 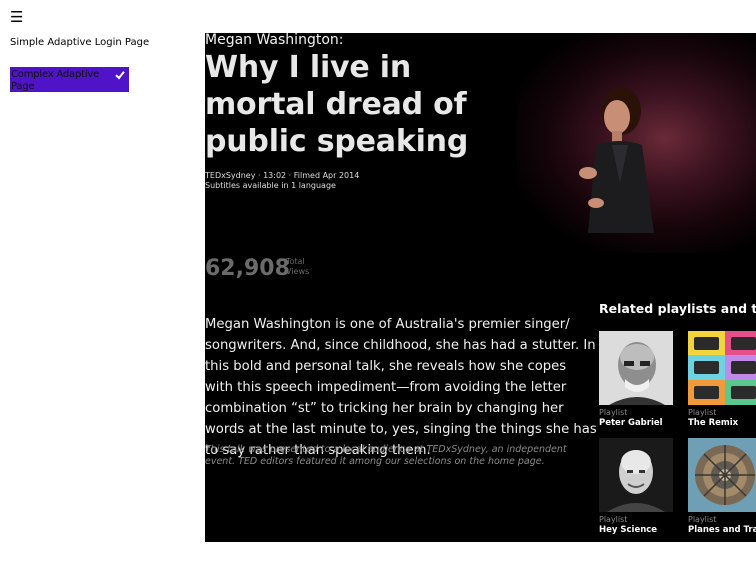 I want to click on related-card-hey-science: Playlist Hey Science, so click(x=637, y=487).